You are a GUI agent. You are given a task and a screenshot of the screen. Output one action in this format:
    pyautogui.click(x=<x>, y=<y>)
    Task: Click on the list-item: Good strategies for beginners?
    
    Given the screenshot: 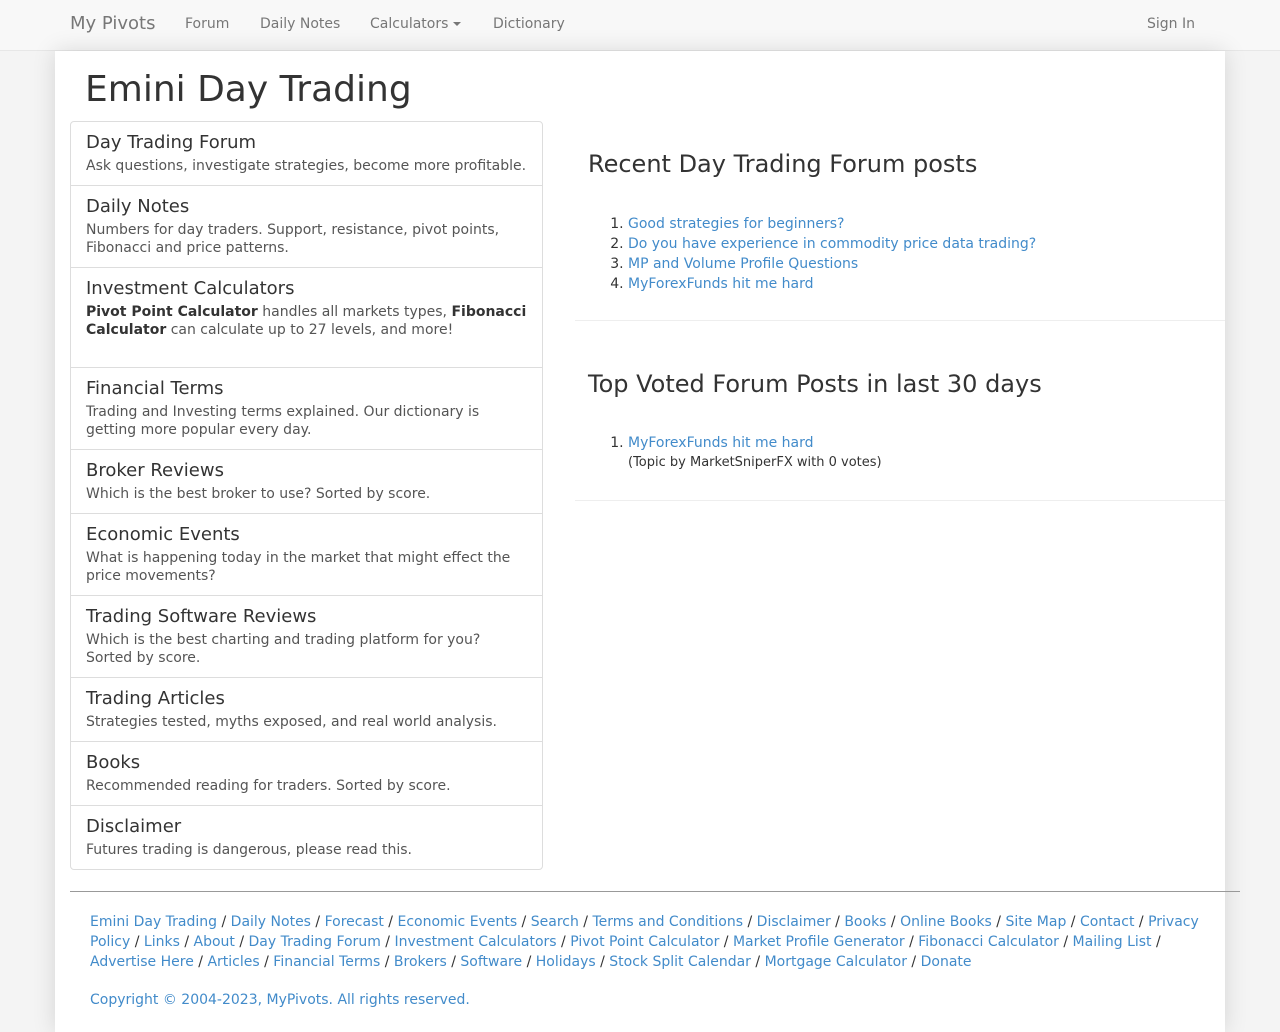 What is the action you would take?
    pyautogui.click(x=832, y=224)
    